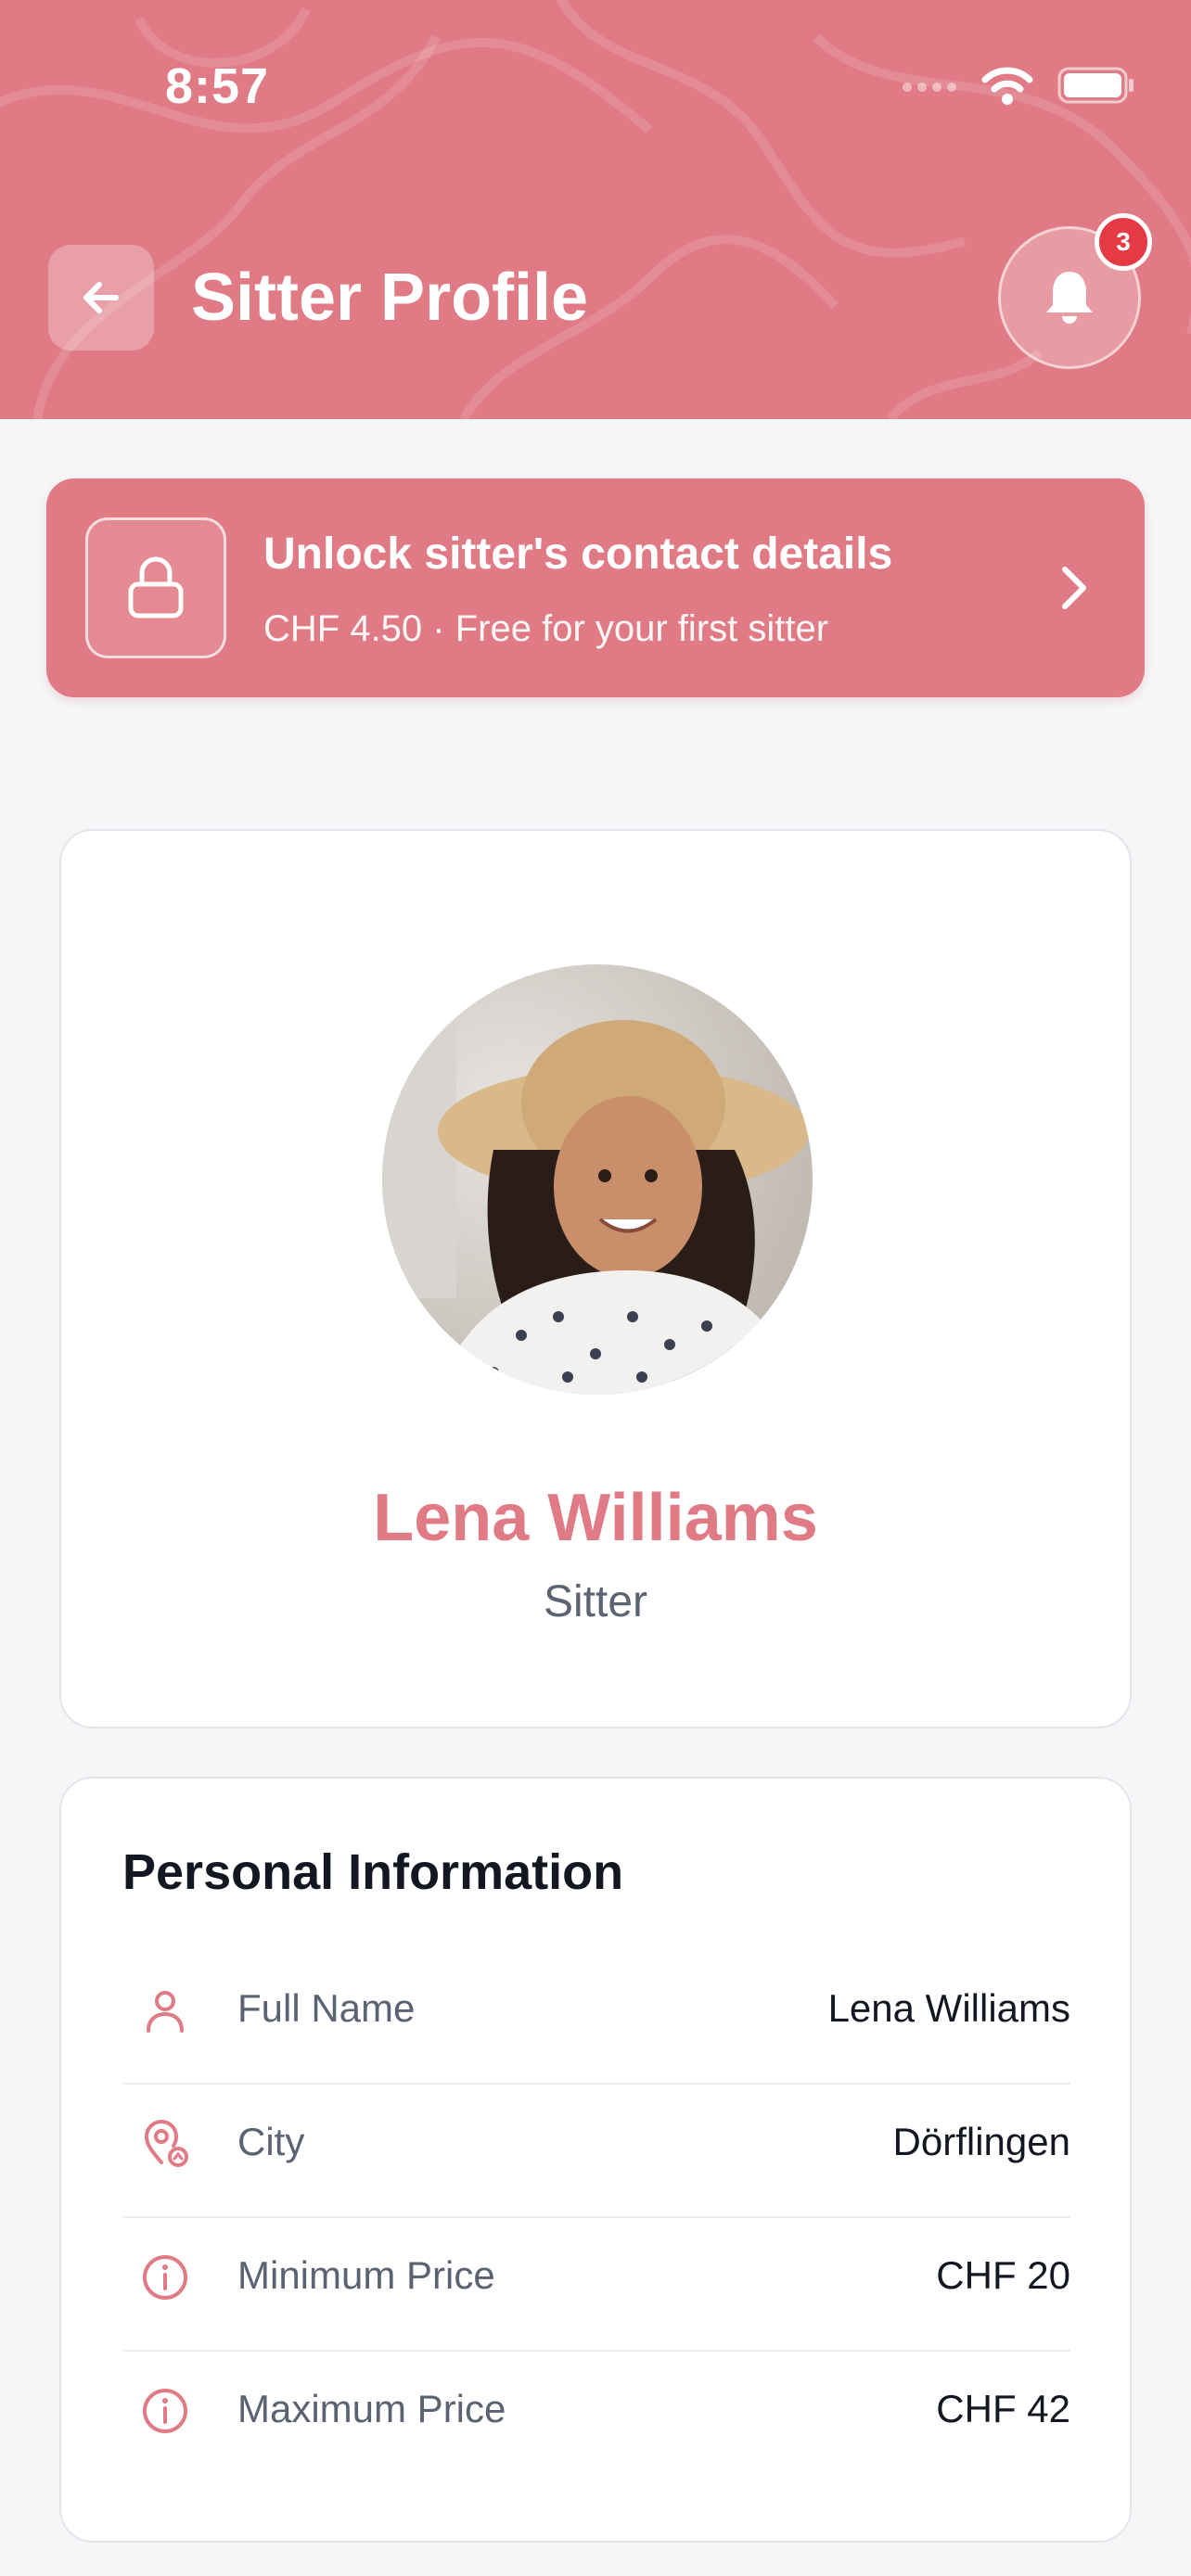 This screenshot has width=1191, height=2576. What do you see at coordinates (578, 554) in the screenshot?
I see `unlock-title: Unlock sitter's contact details` at bounding box center [578, 554].